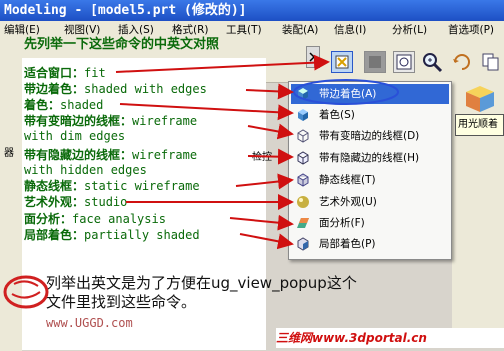 Image resolution: width=504 pixels, height=351 pixels. What do you see at coordinates (85, 170) in the screenshot?
I see `annotation-hidden-wireframe-cont: with hidden edges` at bounding box center [85, 170].